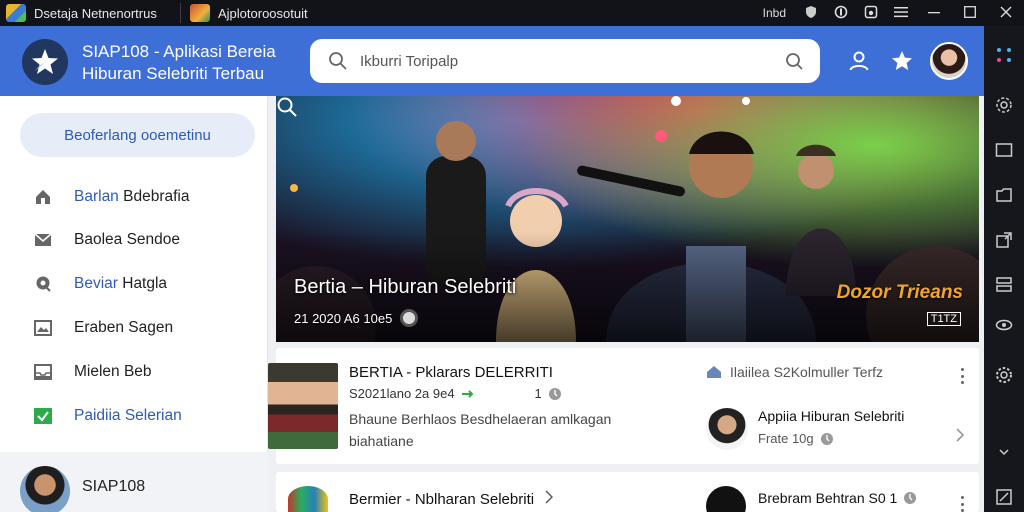  I want to click on gear-icon, so click(1004, 375).